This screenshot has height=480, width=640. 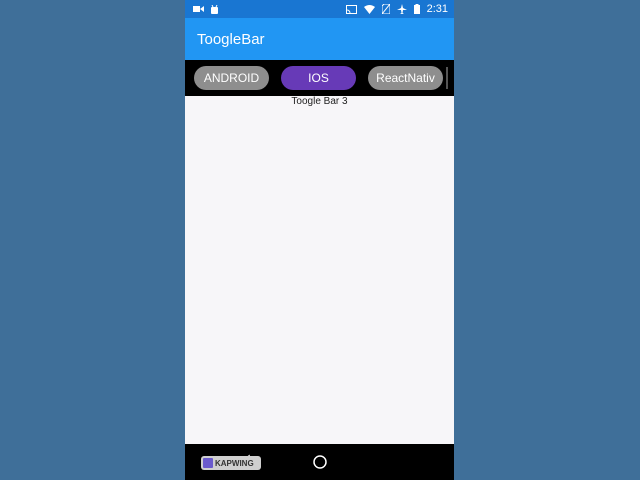 What do you see at coordinates (319, 39) in the screenshot?
I see `app-bar: ToogleBar` at bounding box center [319, 39].